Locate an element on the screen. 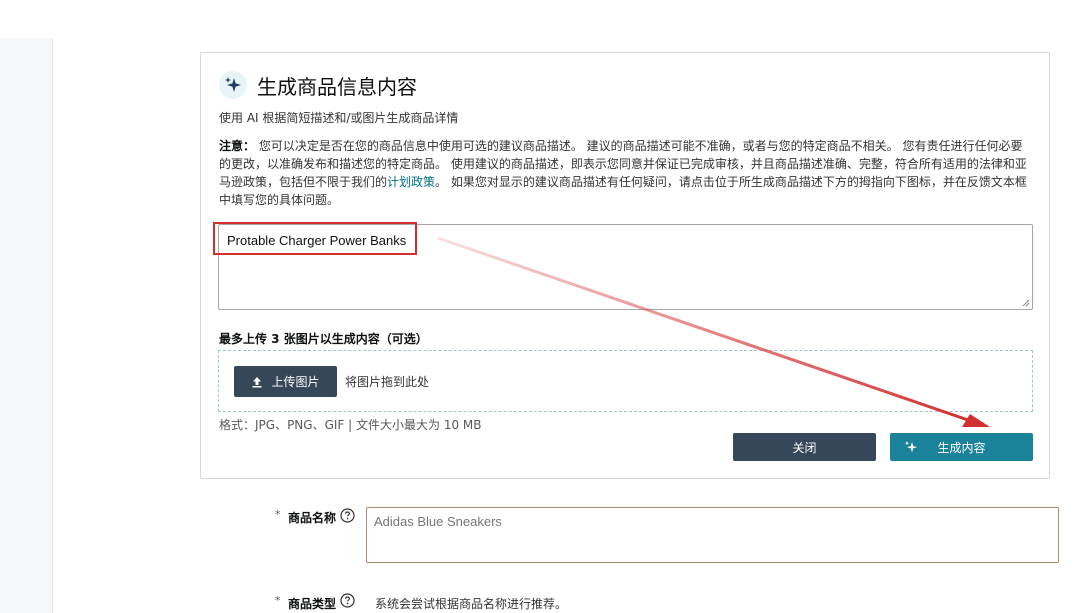 This screenshot has width=1080, height=613. generate-button-label: 生成内容 is located at coordinates (961, 447).